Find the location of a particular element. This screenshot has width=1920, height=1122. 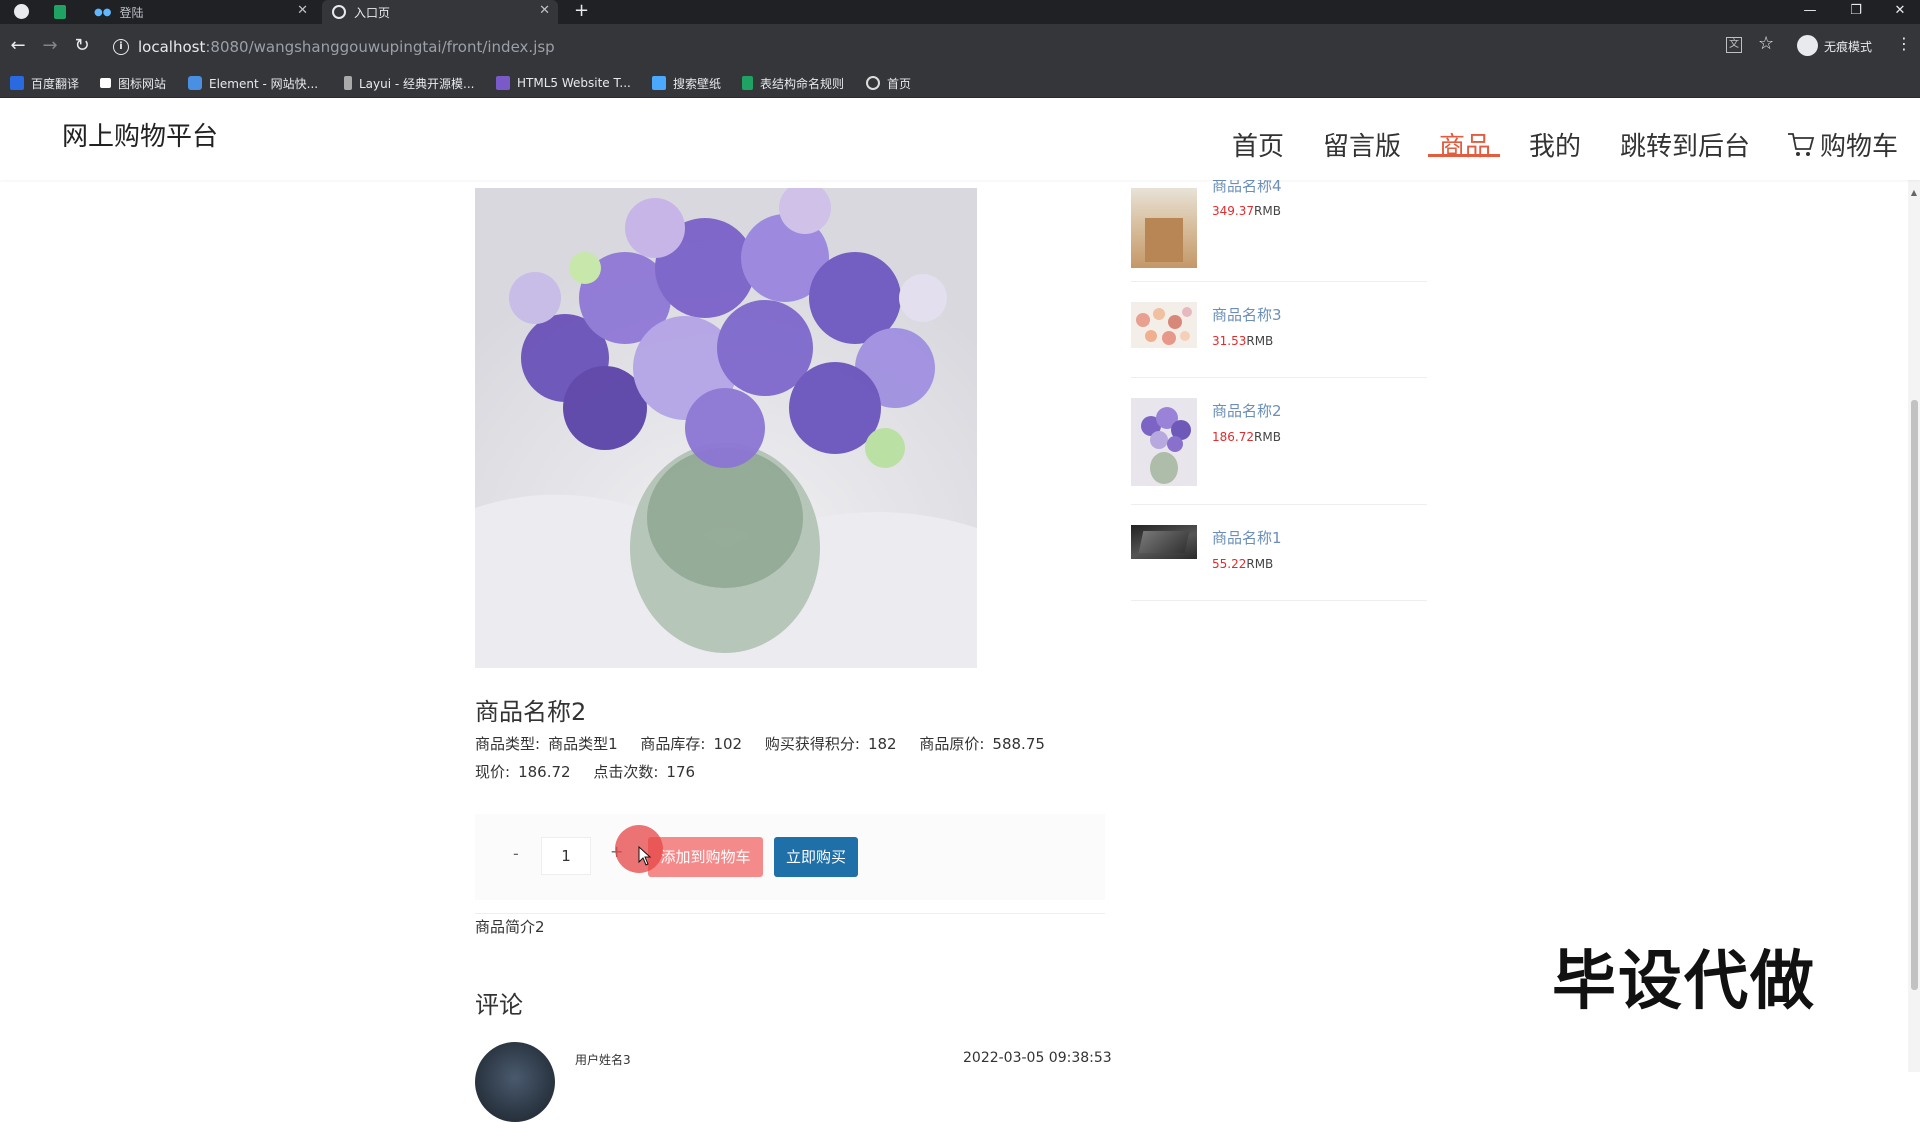

forward-arrow-icon: → is located at coordinates (50, 46).